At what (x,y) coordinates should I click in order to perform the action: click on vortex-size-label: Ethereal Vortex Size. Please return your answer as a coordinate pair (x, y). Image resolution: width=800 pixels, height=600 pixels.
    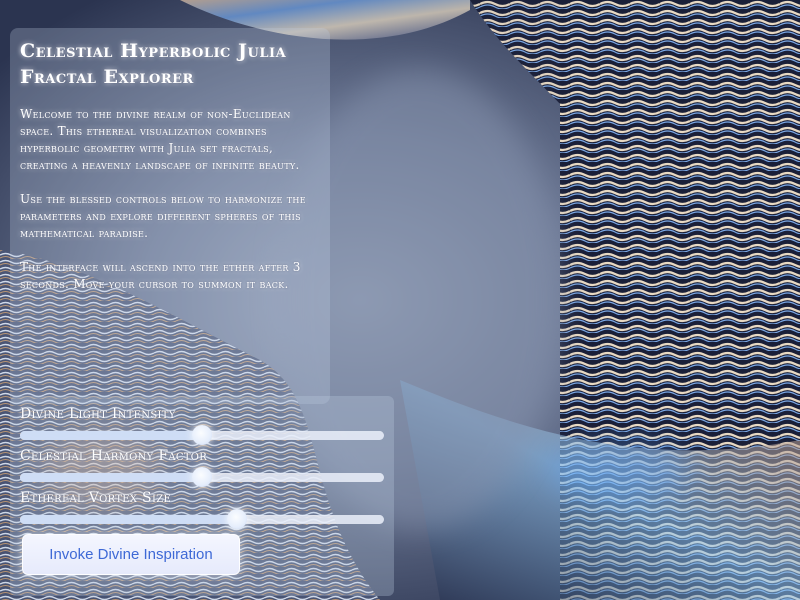
    Looking at the image, I should click on (96, 498).